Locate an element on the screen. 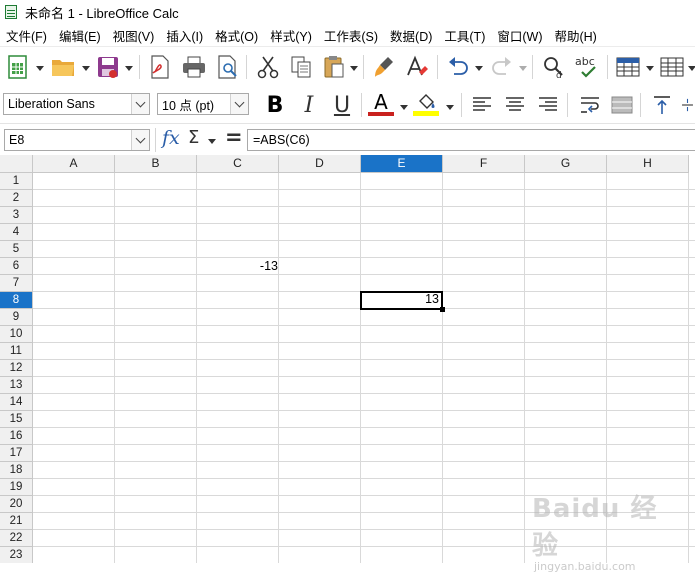 The height and width of the screenshot is (573, 695). column-dropdown-arrow is located at coordinates (691, 68).